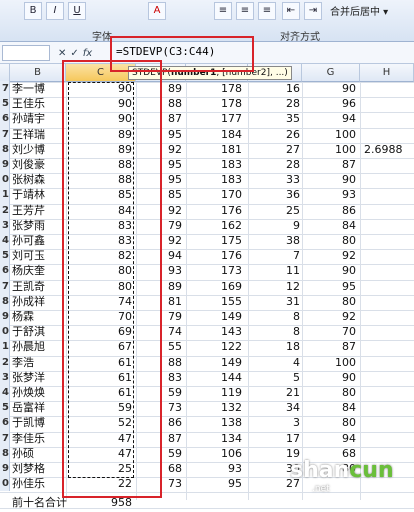 This screenshot has height=512, width=414. Describe the element at coordinates (300, 37) in the screenshot. I see `alignment-group-label: 对齐方式` at that location.